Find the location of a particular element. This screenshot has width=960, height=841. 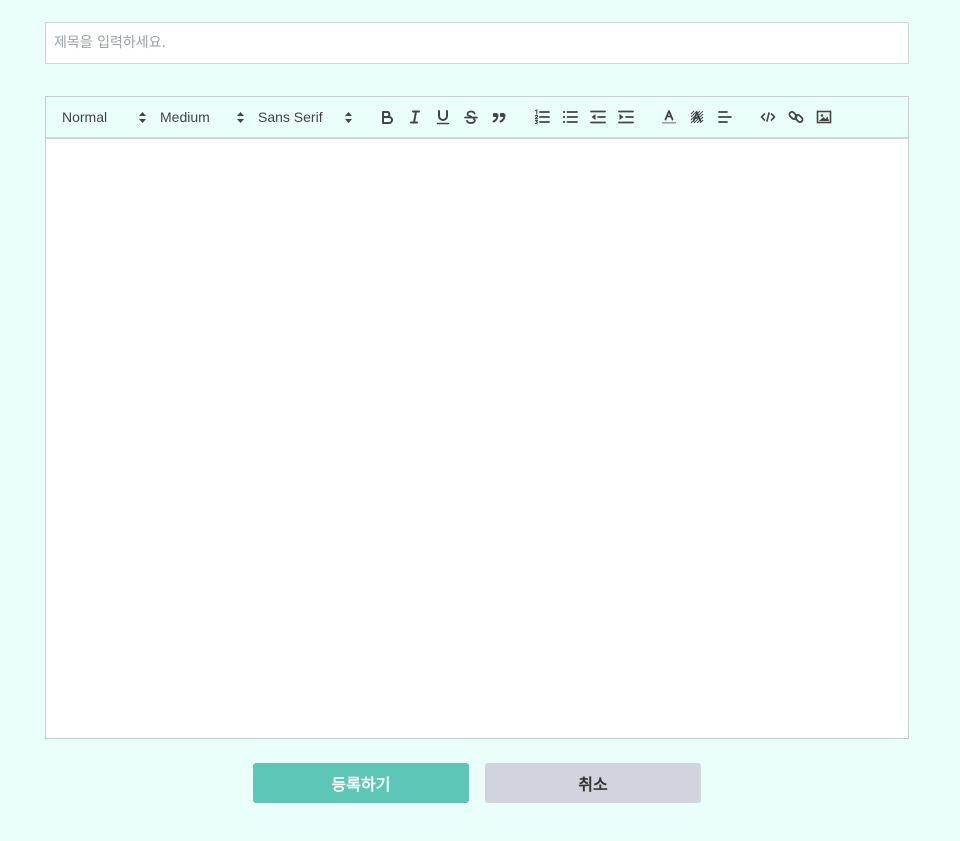

link-icon is located at coordinates (796, 117).